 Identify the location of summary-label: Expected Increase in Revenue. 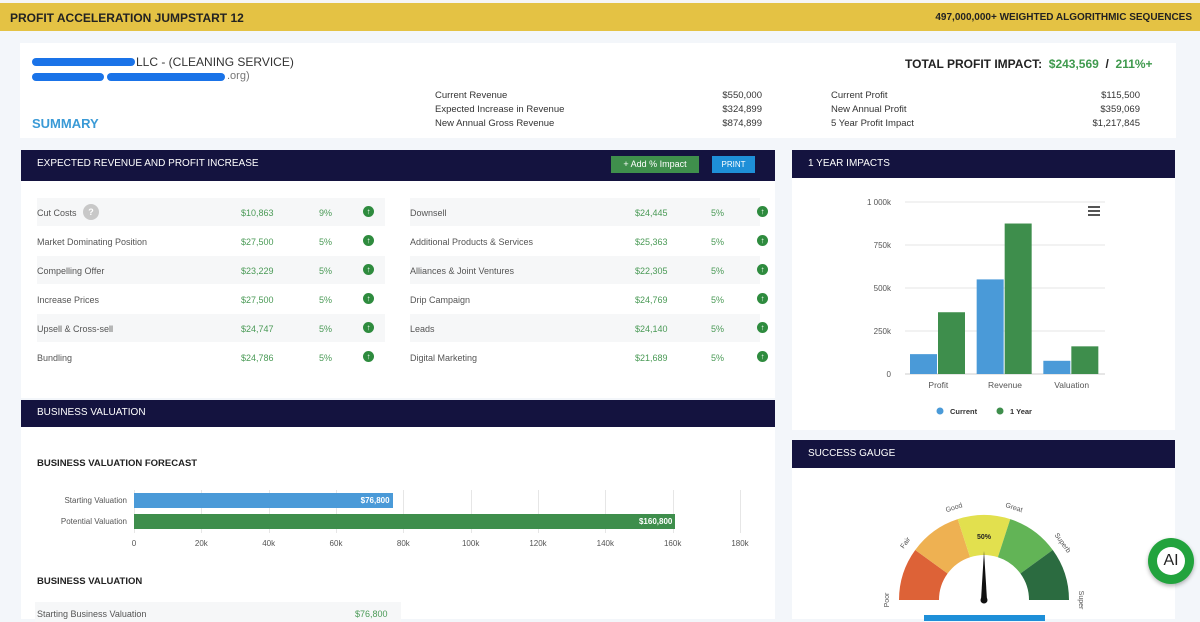
(500, 109).